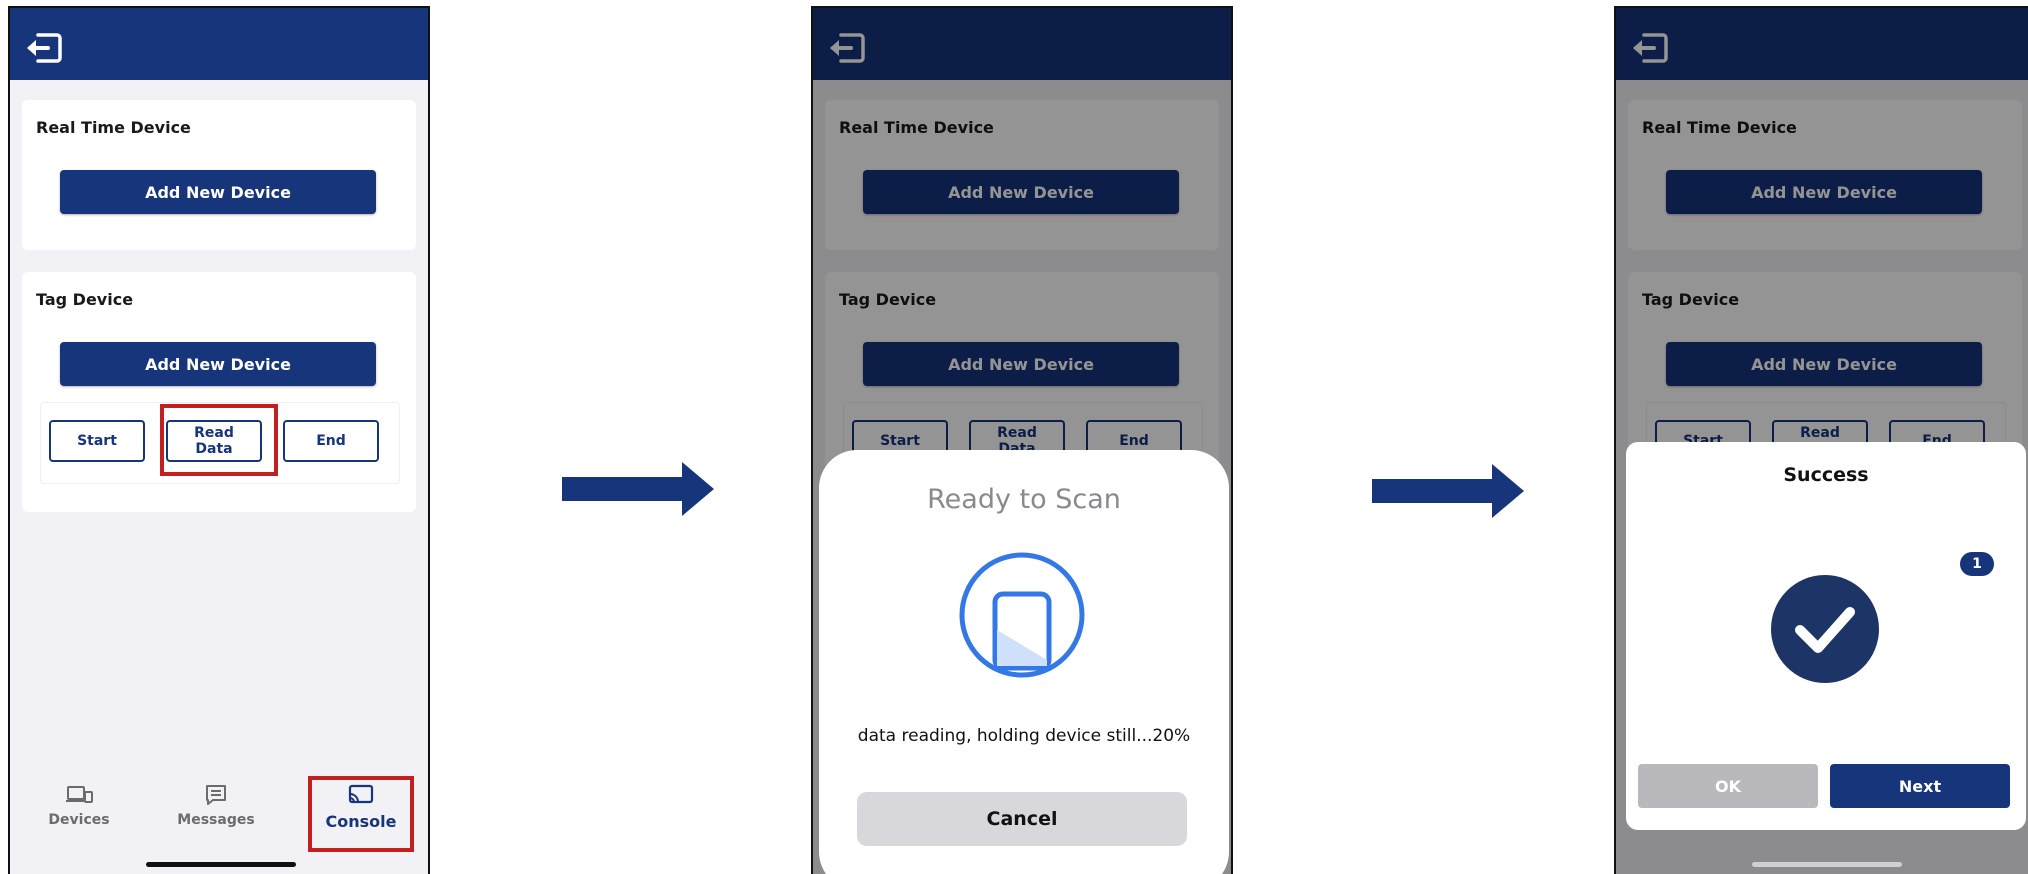  What do you see at coordinates (361, 814) in the screenshot?
I see `console-tab-highlight` at bounding box center [361, 814].